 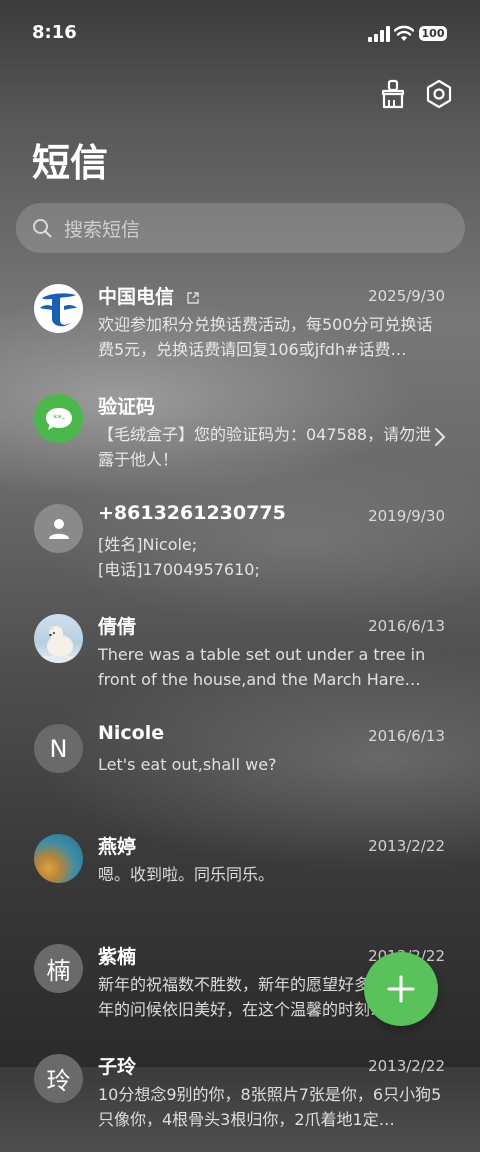 I want to click on search-input: 搜索短信, so click(x=240, y=228).